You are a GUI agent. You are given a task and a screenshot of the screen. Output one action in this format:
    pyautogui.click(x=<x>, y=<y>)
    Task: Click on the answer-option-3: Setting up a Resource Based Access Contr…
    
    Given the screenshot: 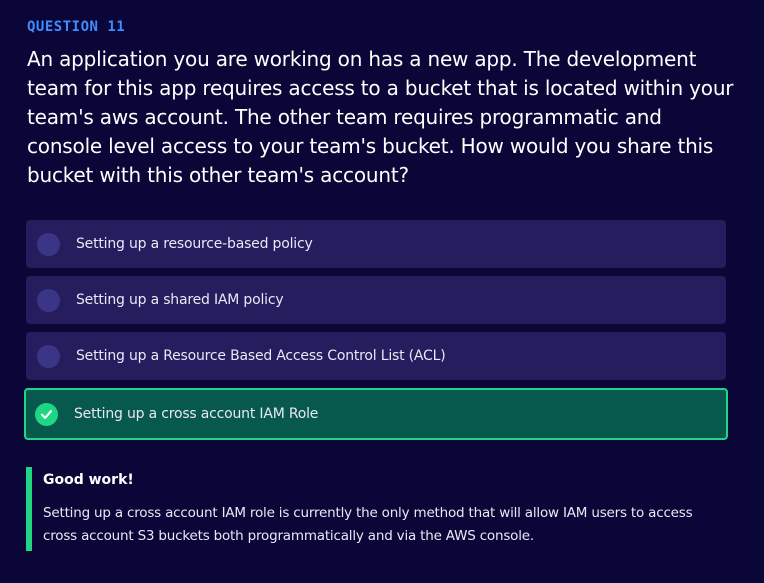 What is the action you would take?
    pyautogui.click(x=376, y=356)
    